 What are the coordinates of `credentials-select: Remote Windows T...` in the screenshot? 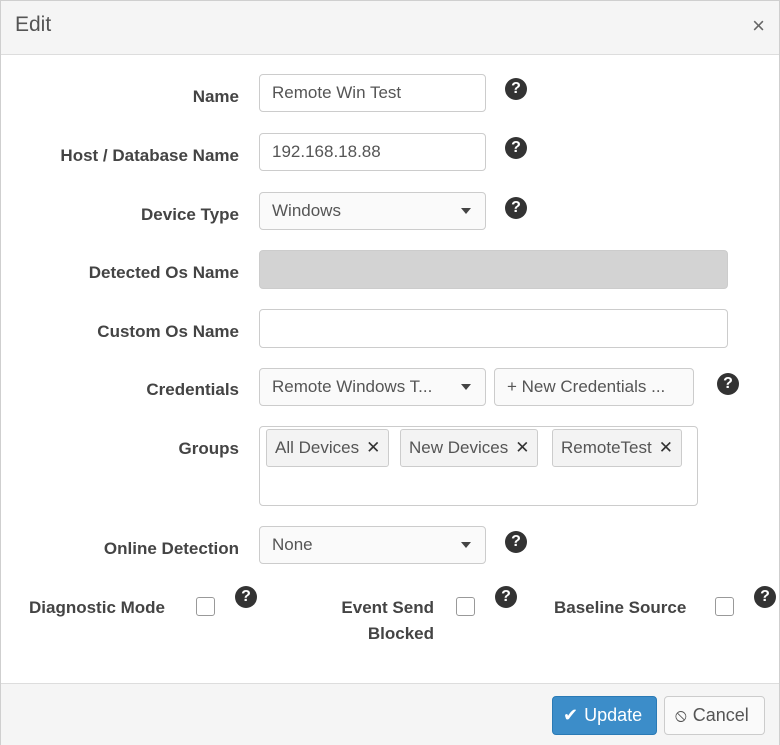 It's located at (372, 387).